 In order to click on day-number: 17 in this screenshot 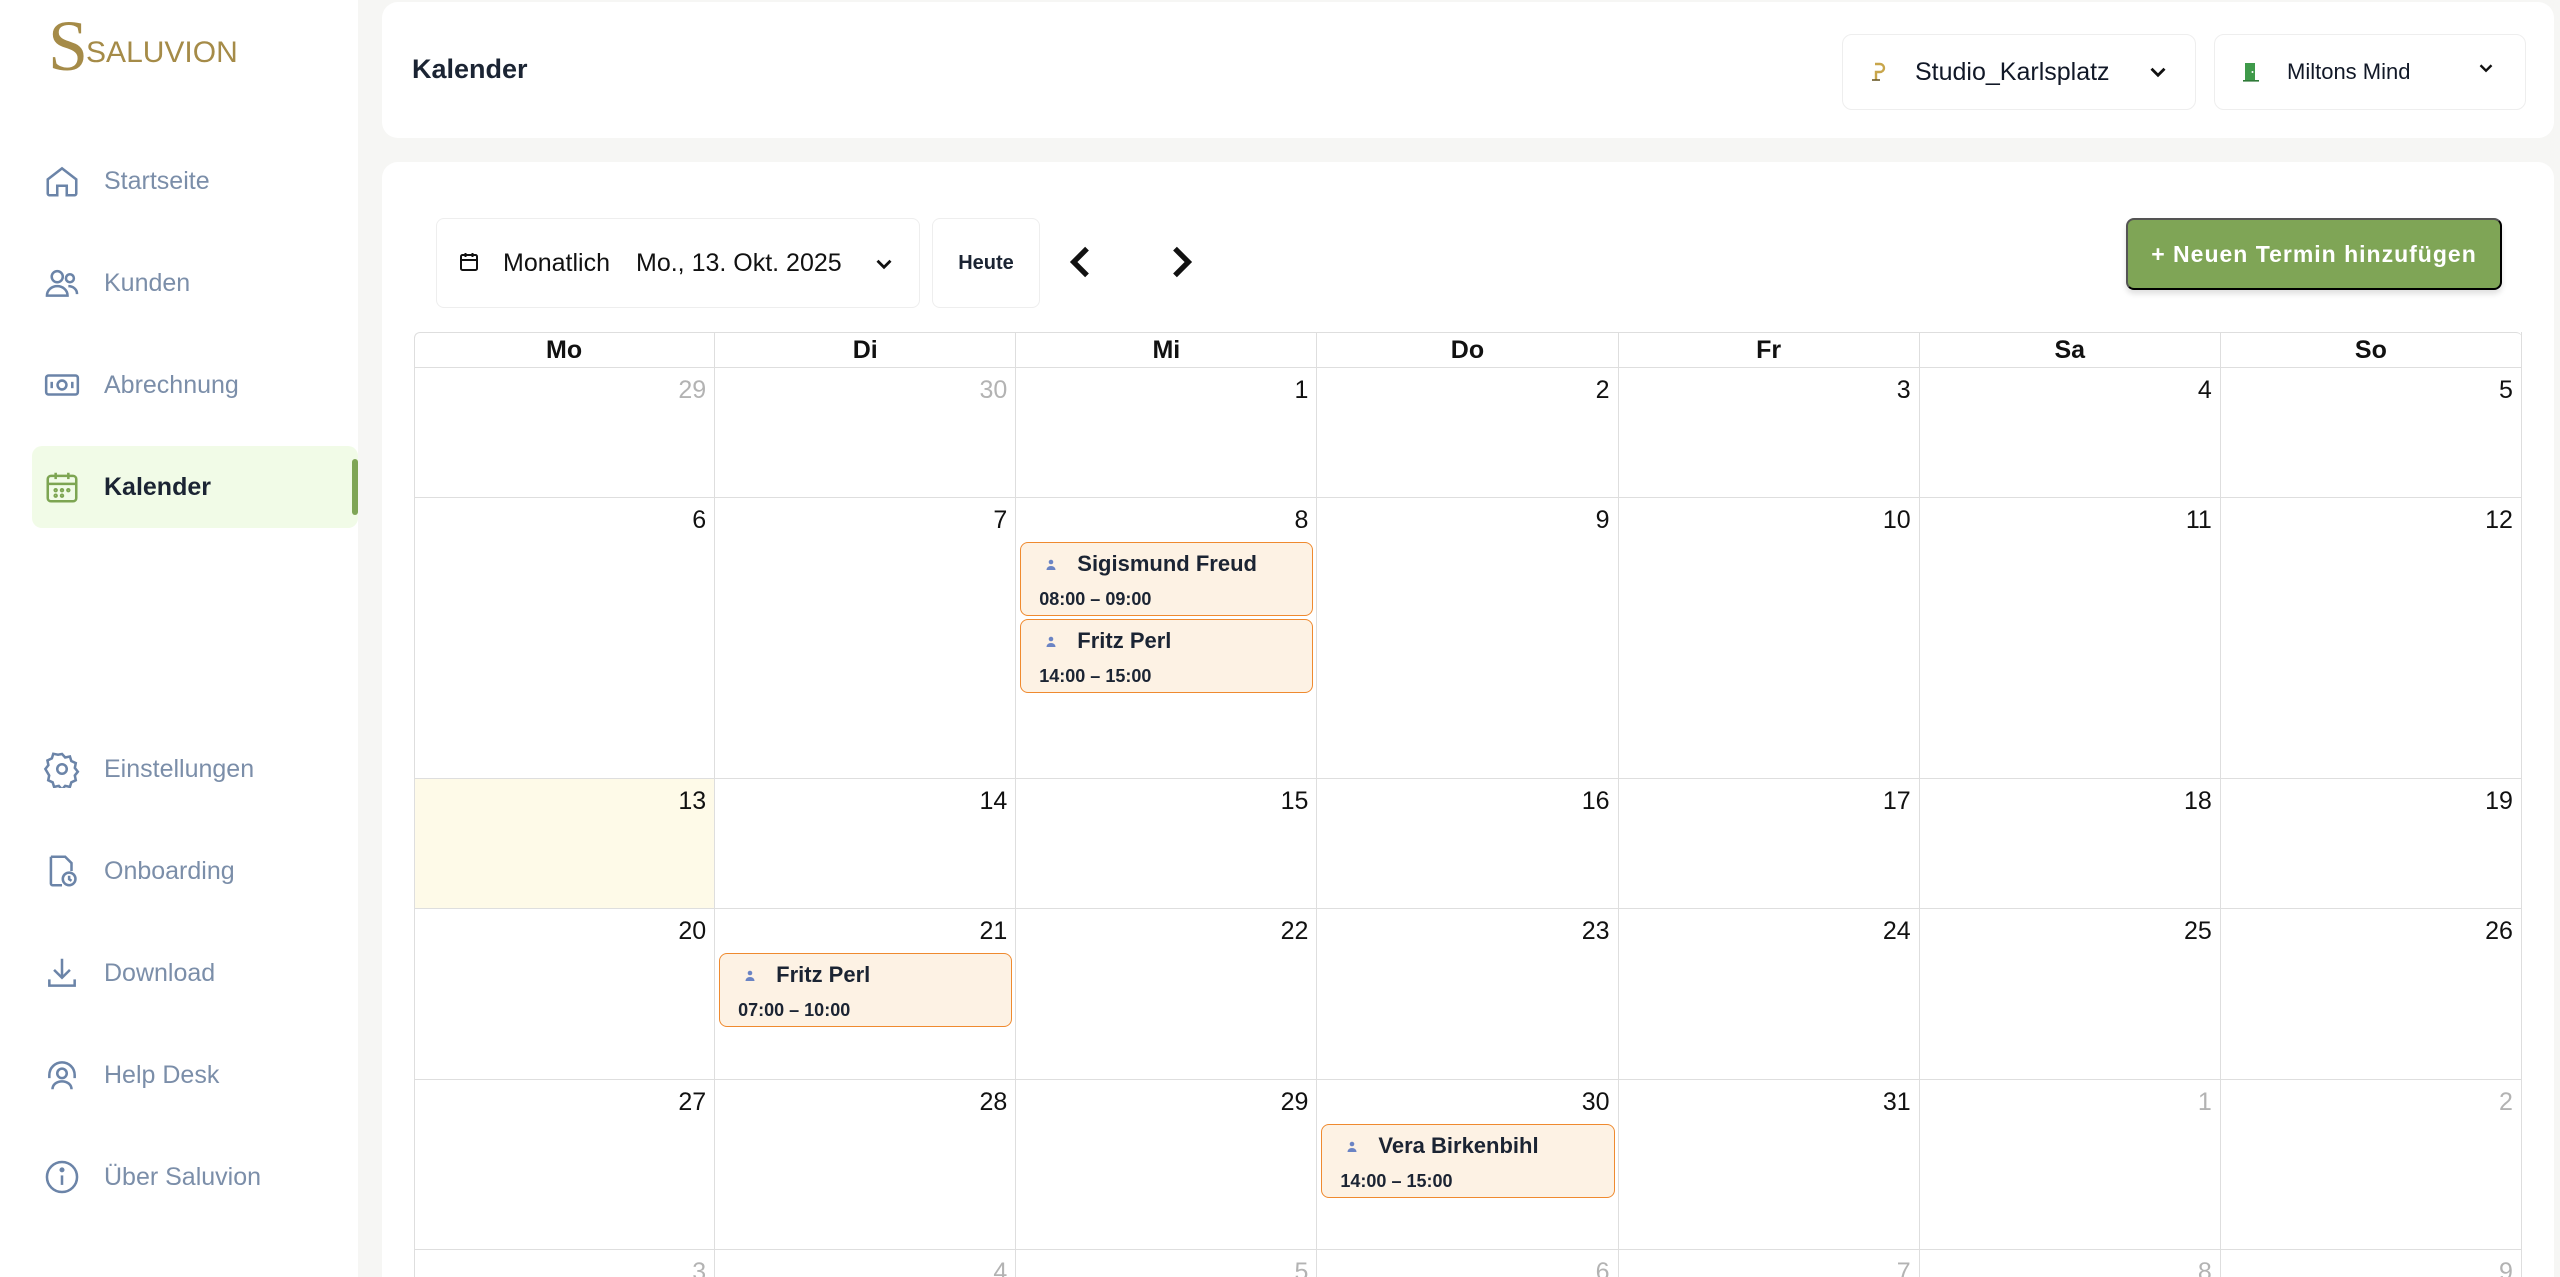, I will do `click(1896, 801)`.